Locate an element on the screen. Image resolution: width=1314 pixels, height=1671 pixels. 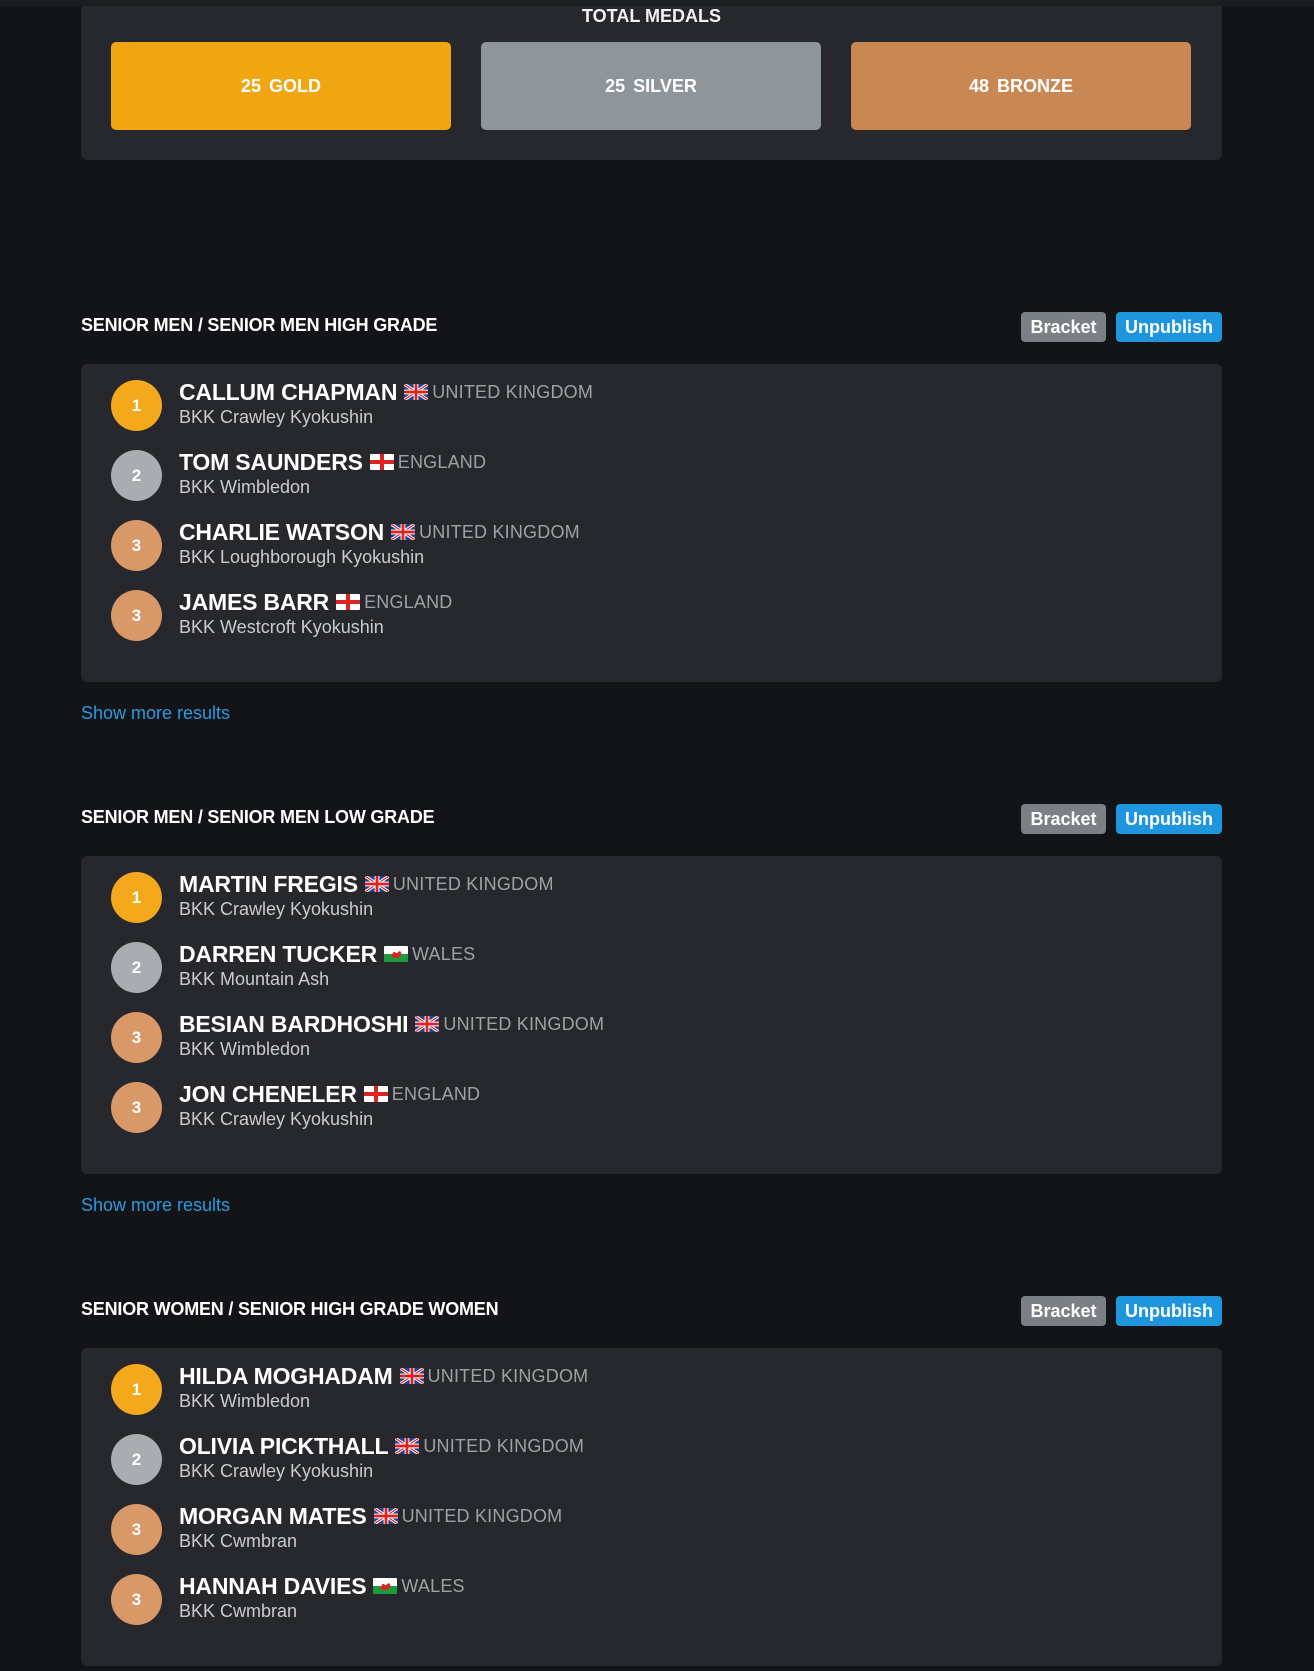
total-medals-title: TOTAL MEDALS is located at coordinates (651, 16).